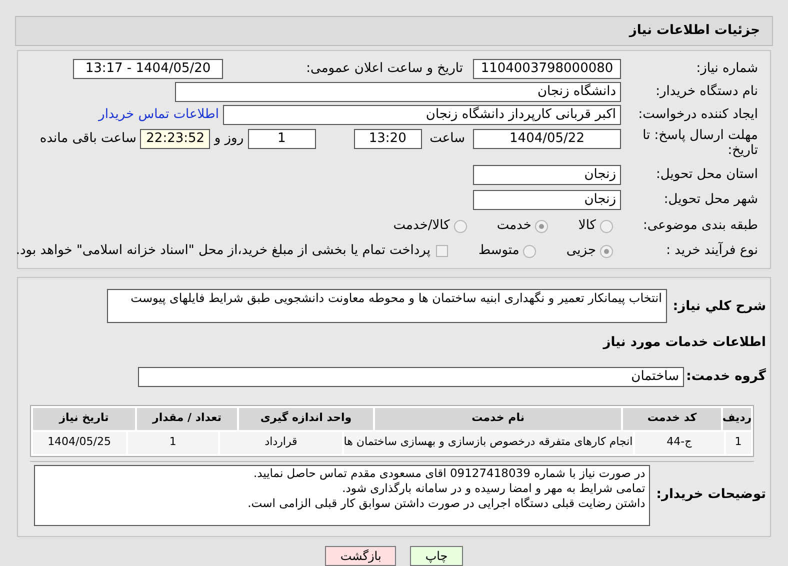 This screenshot has width=788, height=566. I want to click on section-heading: اطلاعات خدمات مورد نیاز, so click(684, 343).